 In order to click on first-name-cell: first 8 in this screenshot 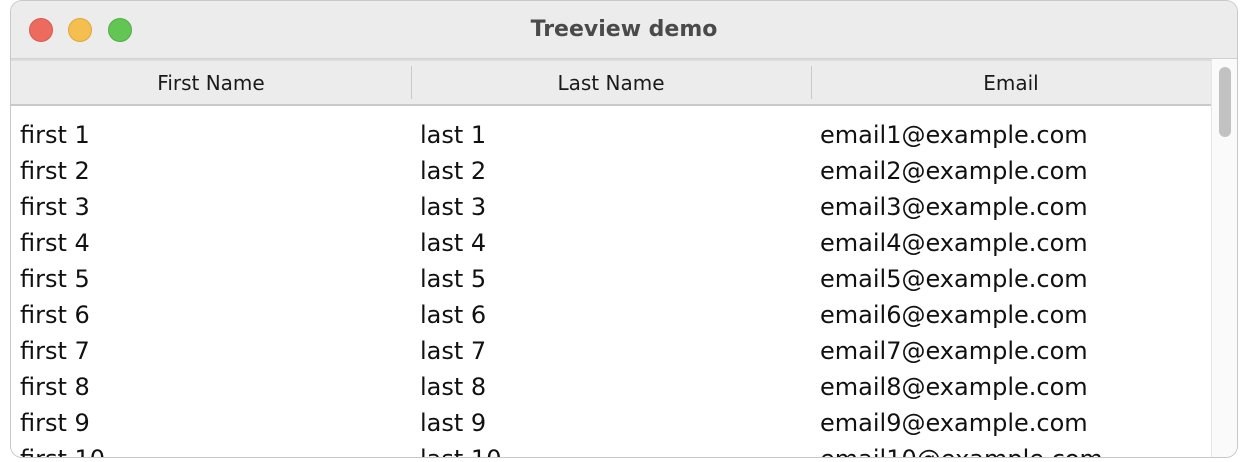, I will do `click(55, 387)`.